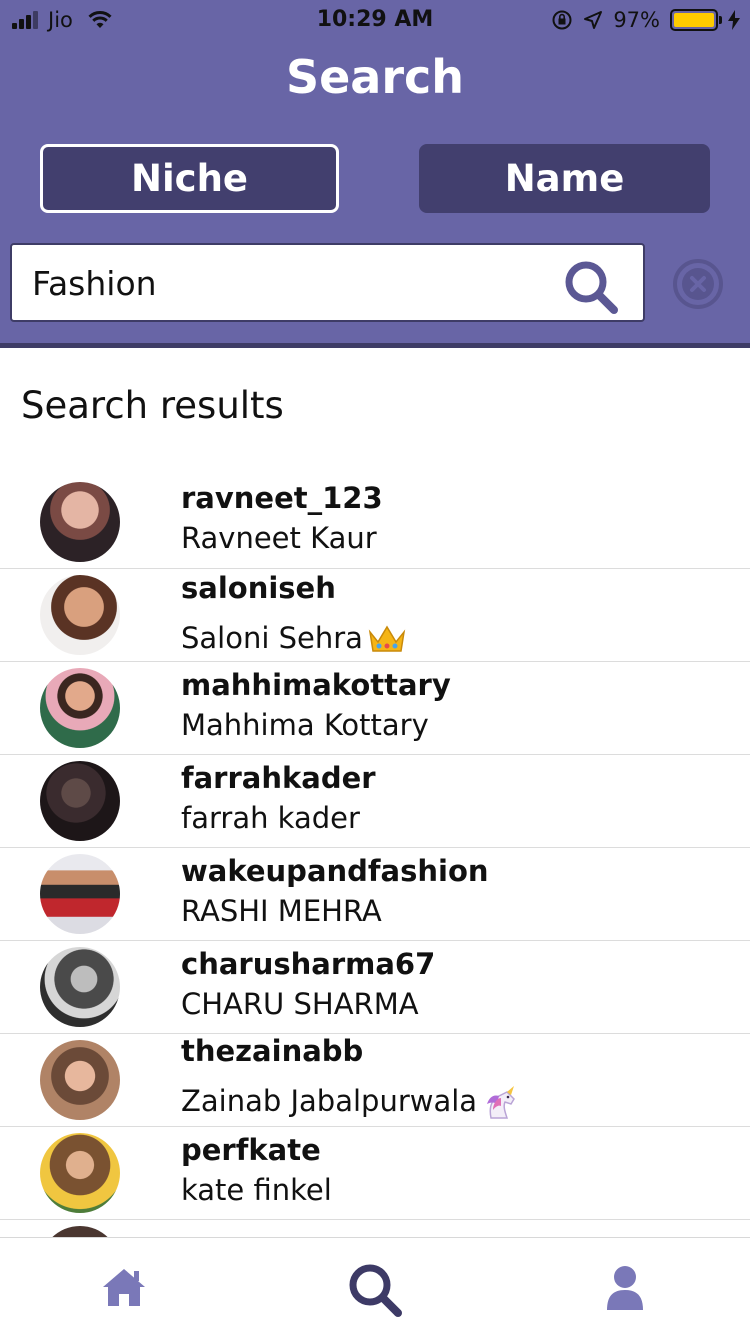 The height and width of the screenshot is (1334, 750). I want to click on list-item: thezainabb Zainab Jabalpurwala, so click(375, 1080).